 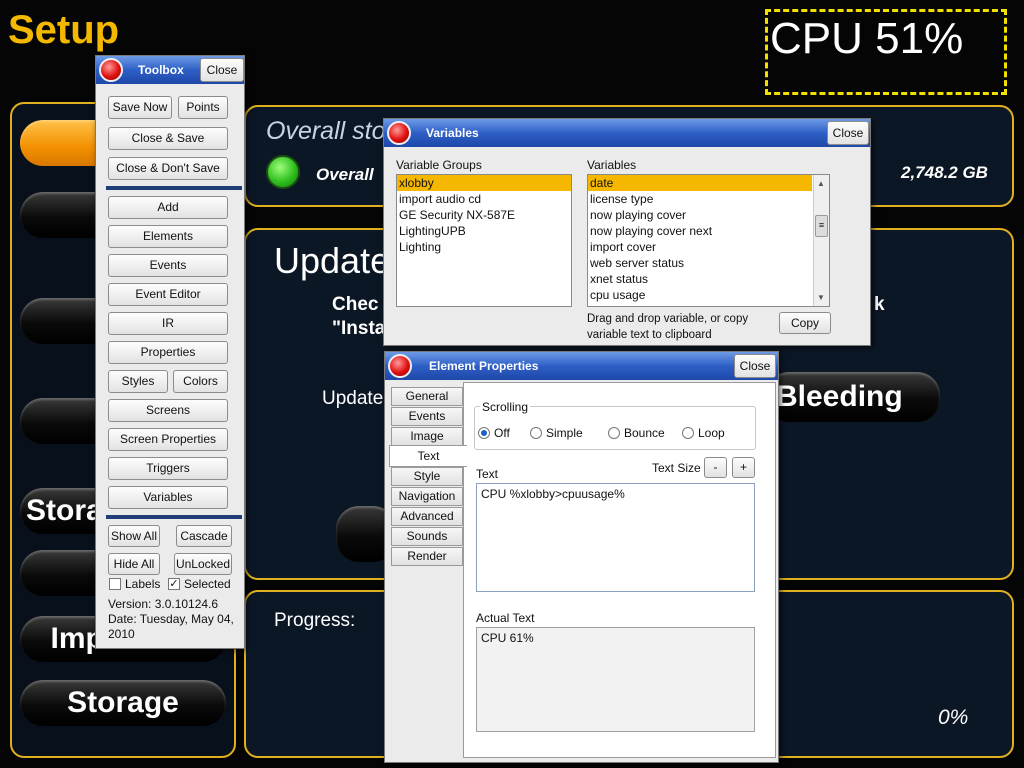 I want to click on scrolling-label: Scrolling, so click(x=505, y=407).